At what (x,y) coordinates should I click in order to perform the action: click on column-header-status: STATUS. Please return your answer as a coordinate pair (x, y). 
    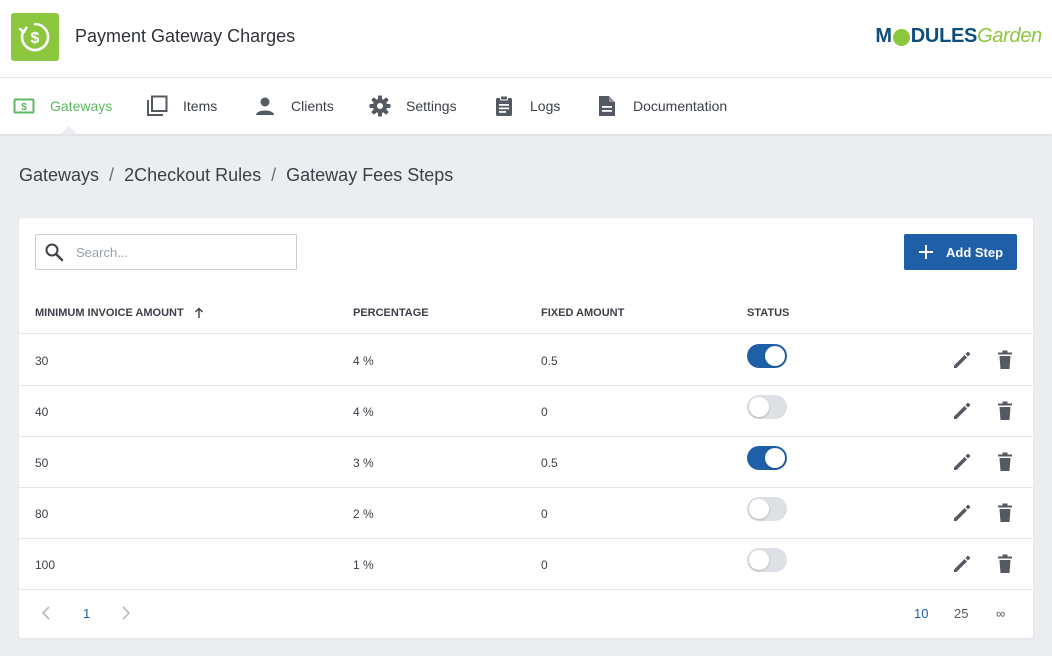
    Looking at the image, I should click on (768, 313).